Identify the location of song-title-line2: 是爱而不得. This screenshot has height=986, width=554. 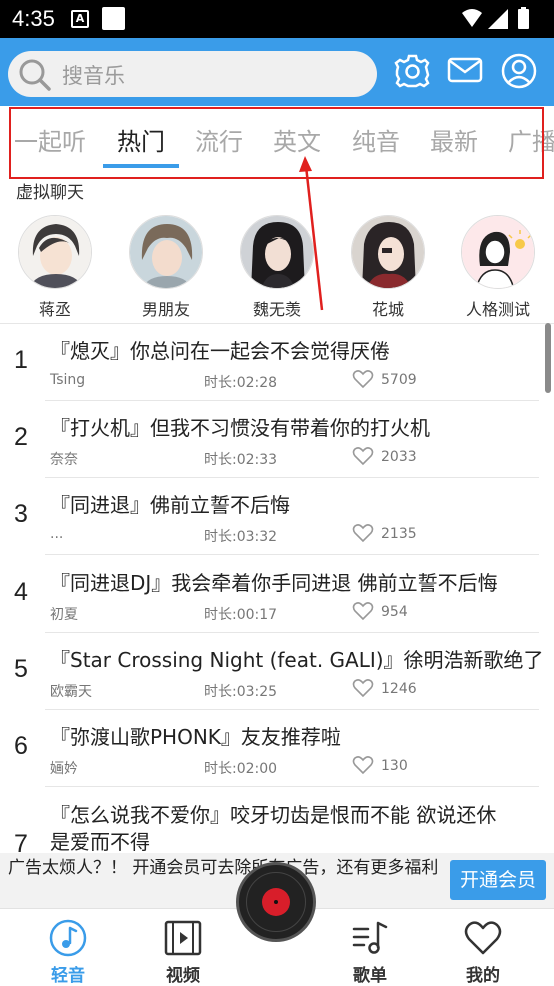
(100, 842).